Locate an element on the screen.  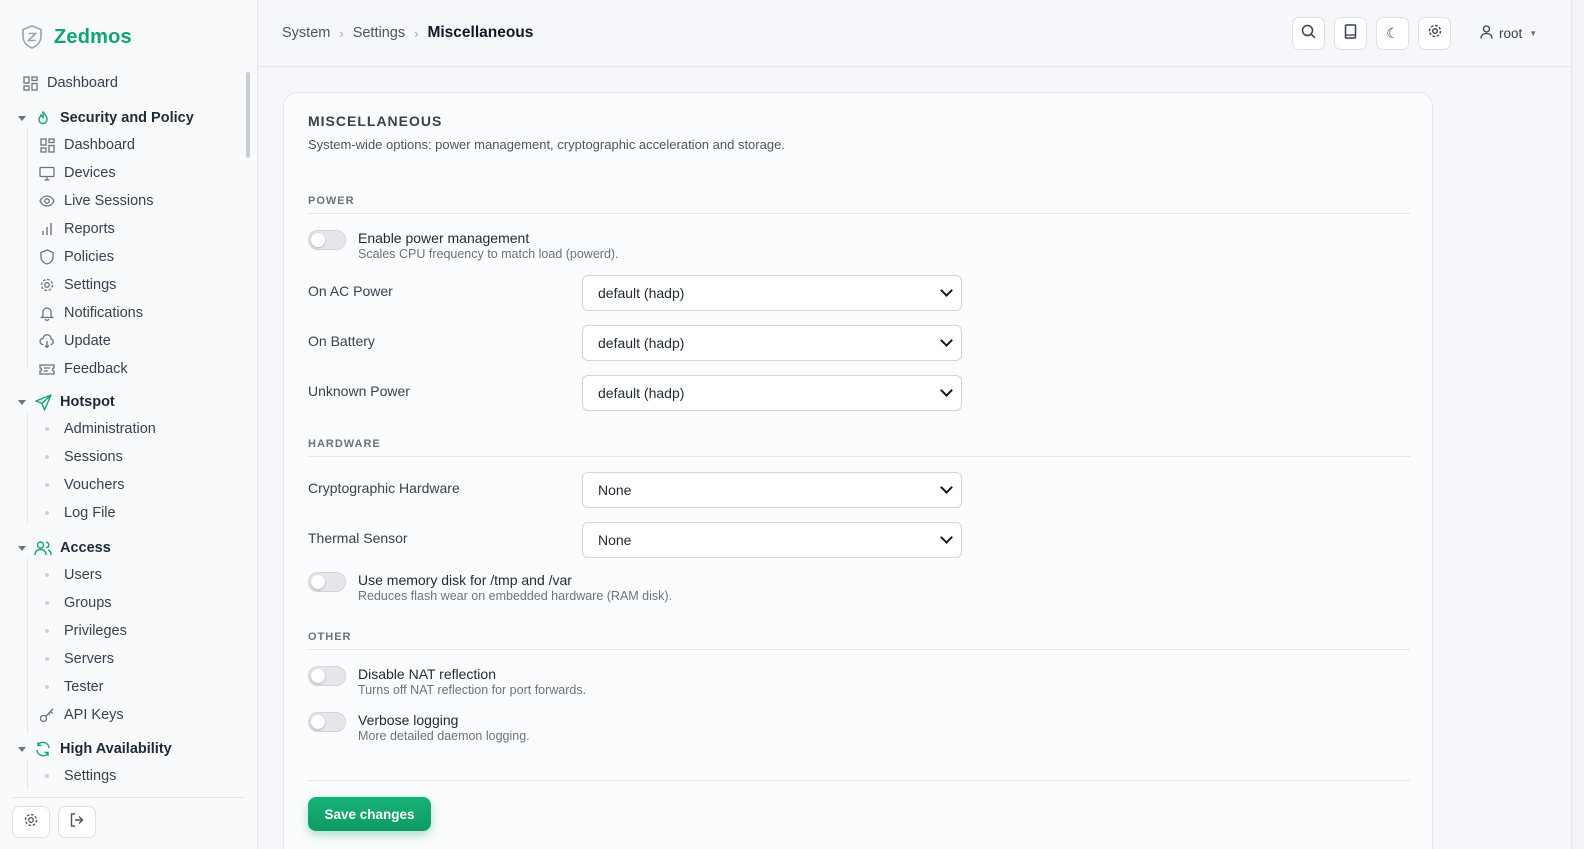
sidebar-group-label: High Availability is located at coordinates (116, 749).